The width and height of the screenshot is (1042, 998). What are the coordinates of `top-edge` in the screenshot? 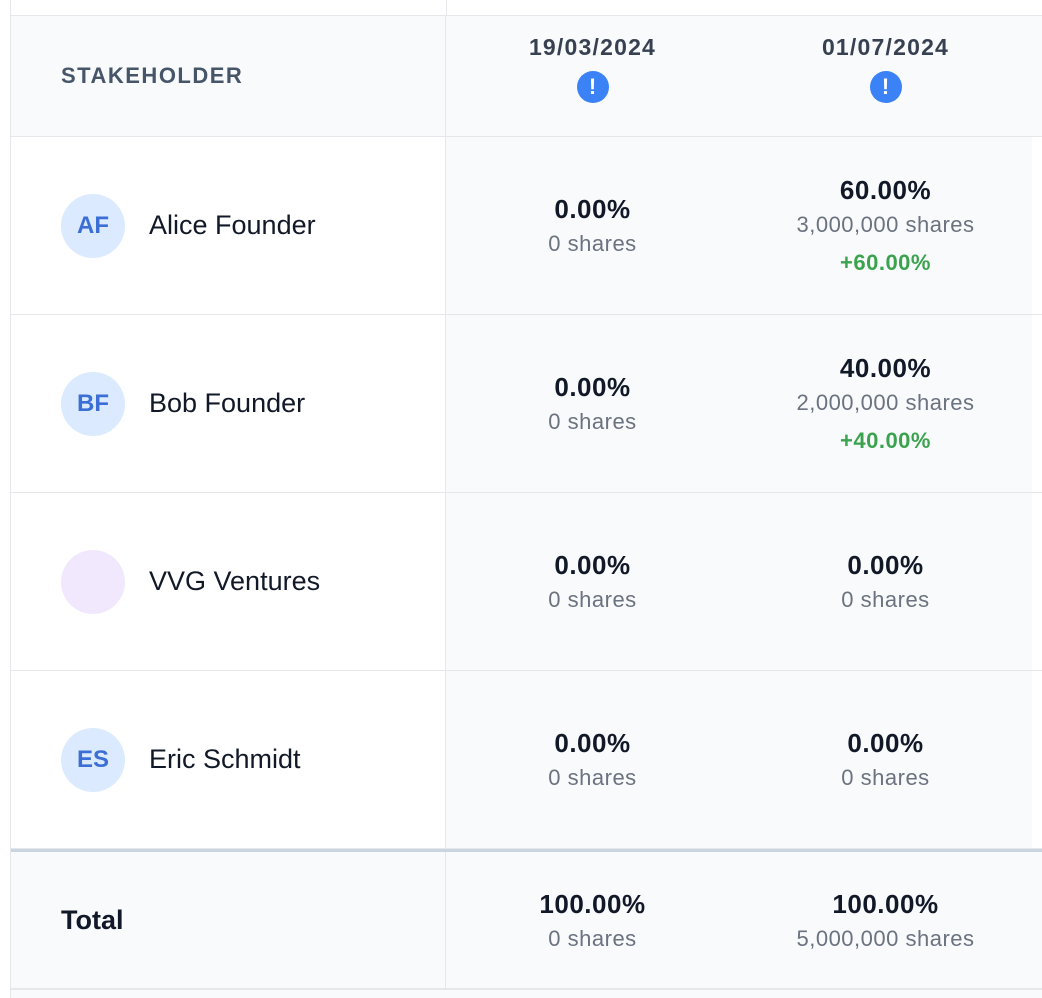 It's located at (526, 8).